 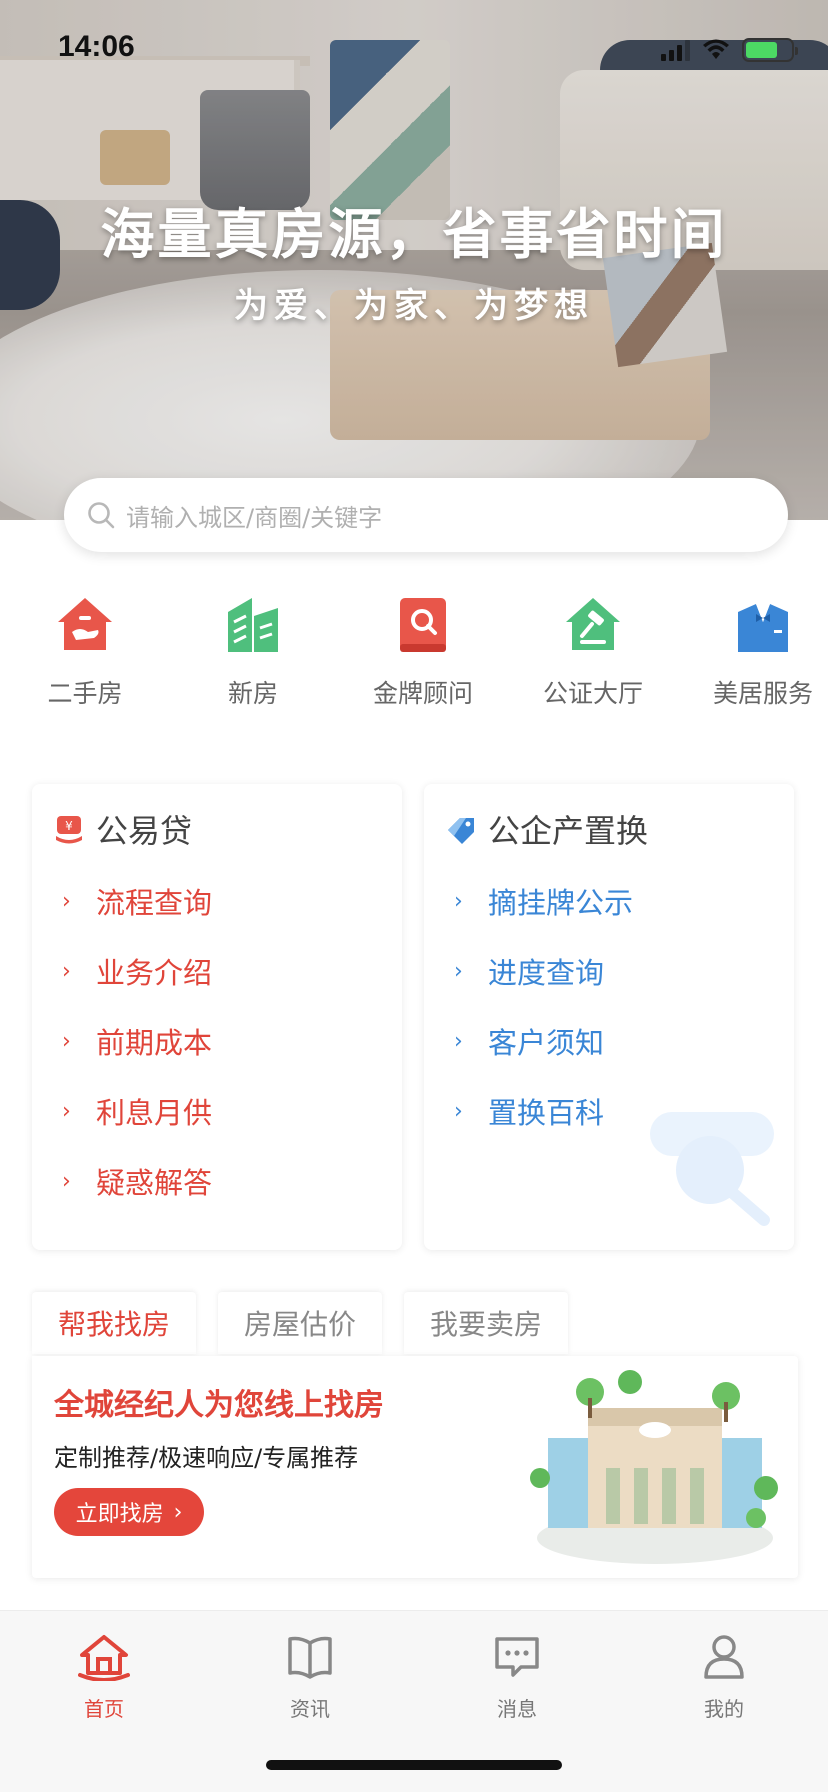 I want to click on find-description: 定制推荐/极速响应/专属推荐, so click(x=206, y=1458).